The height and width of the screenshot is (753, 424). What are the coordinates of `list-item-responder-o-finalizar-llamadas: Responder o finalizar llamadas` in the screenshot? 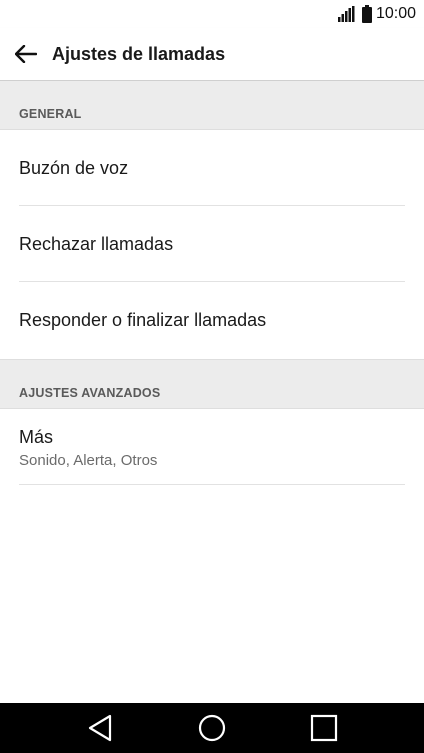 It's located at (212, 321).